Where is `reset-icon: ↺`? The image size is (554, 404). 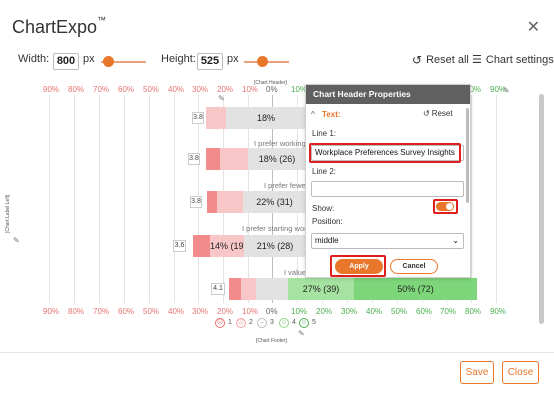 reset-icon: ↺ is located at coordinates (426, 113).